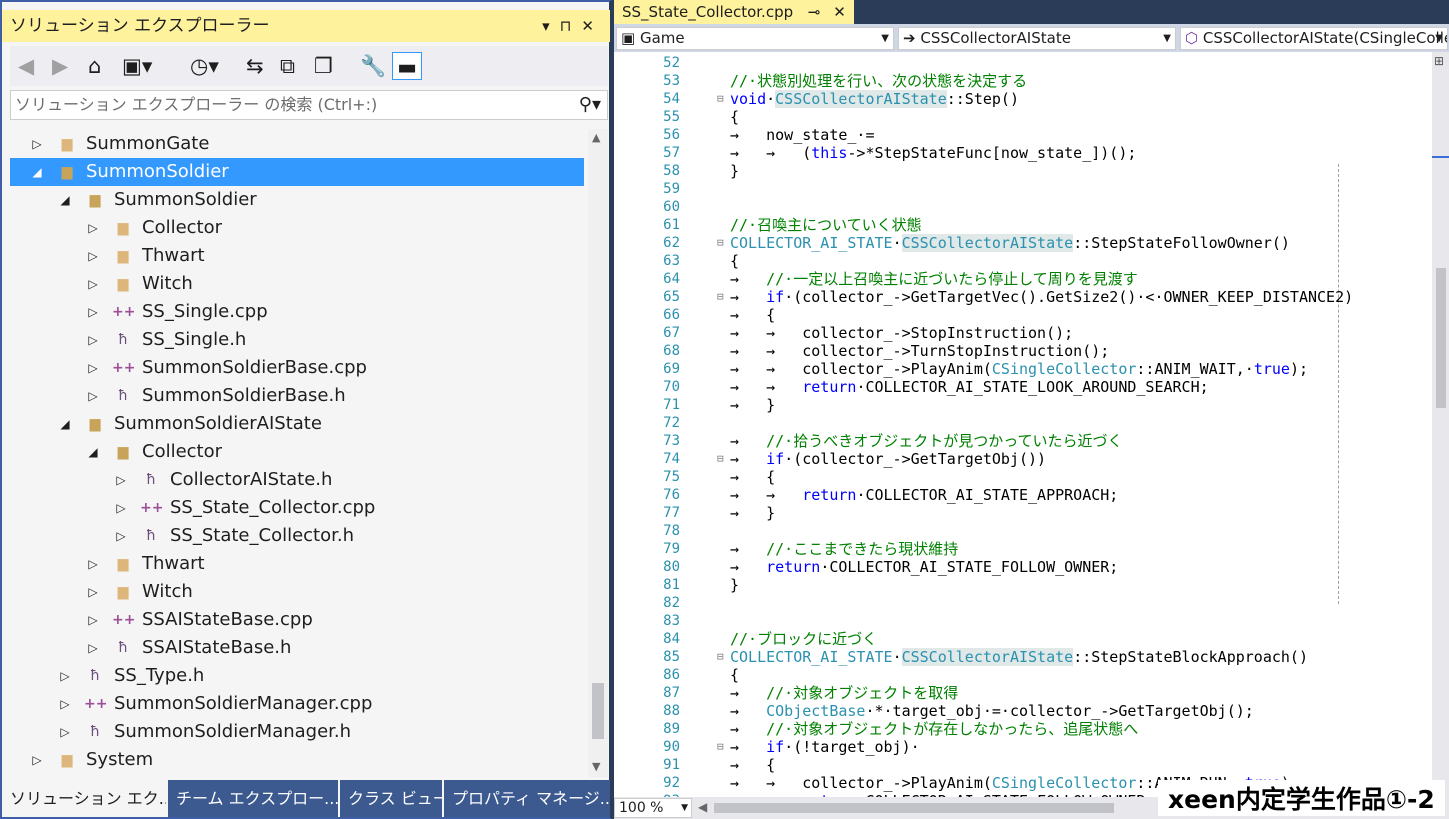 This screenshot has height=819, width=1449. What do you see at coordinates (592, 26) in the screenshot?
I see `close-icon: ✕` at bounding box center [592, 26].